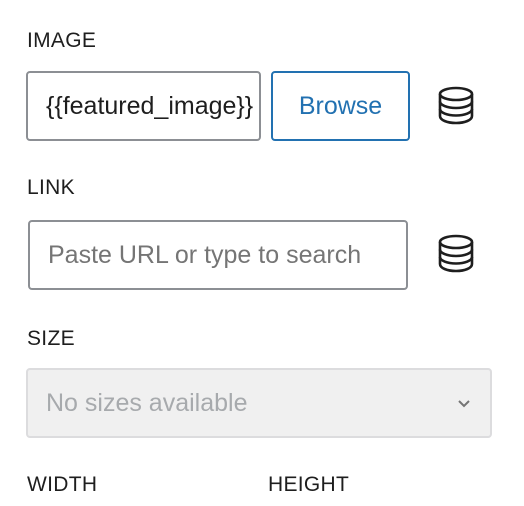 The height and width of the screenshot is (506, 524). I want to click on image-url-value: {{featured_image}}, so click(150, 105).